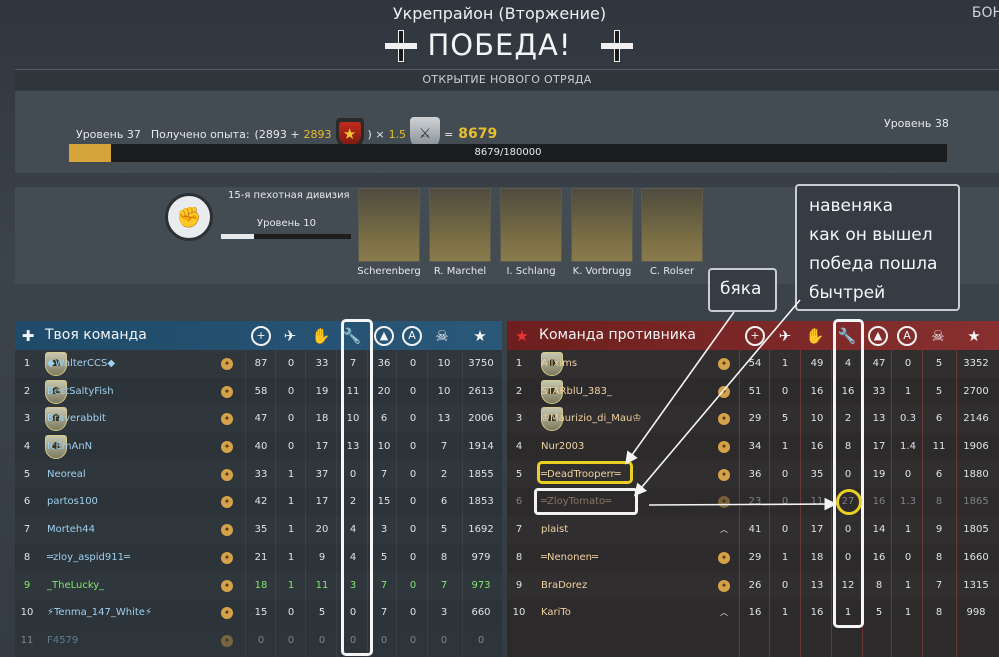 Image resolution: width=999 pixels, height=657 pixels. What do you see at coordinates (939, 530) in the screenshot?
I see `stat-cell: 9` at bounding box center [939, 530].